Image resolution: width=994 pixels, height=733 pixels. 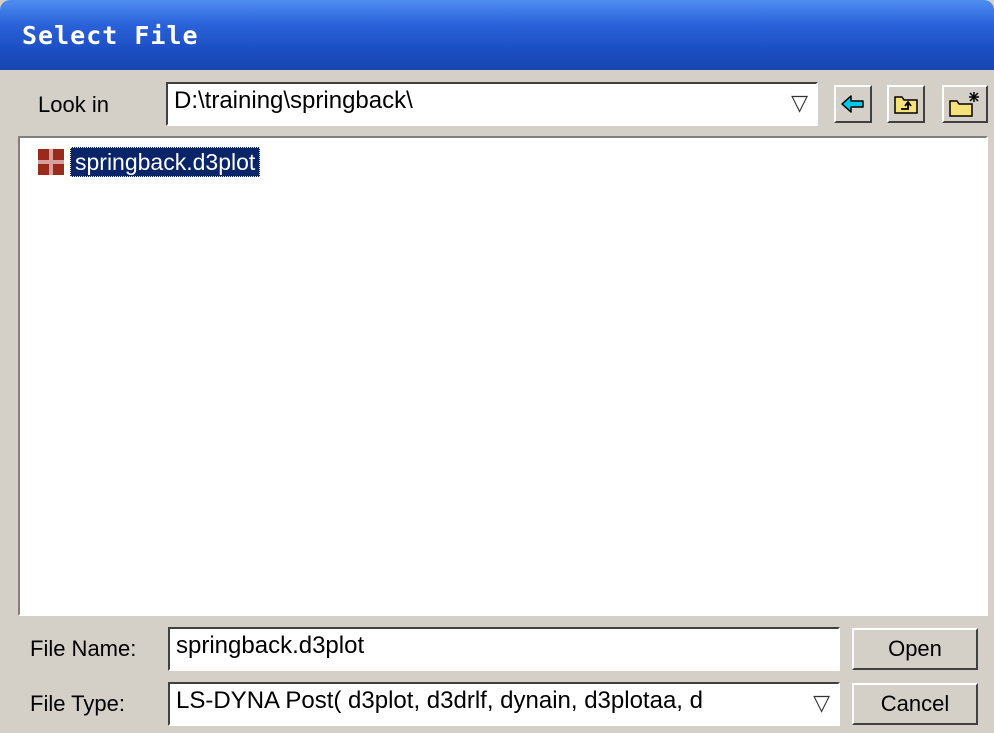 What do you see at coordinates (293, 100) in the screenshot?
I see `look-in-path: D:\training\springback\` at bounding box center [293, 100].